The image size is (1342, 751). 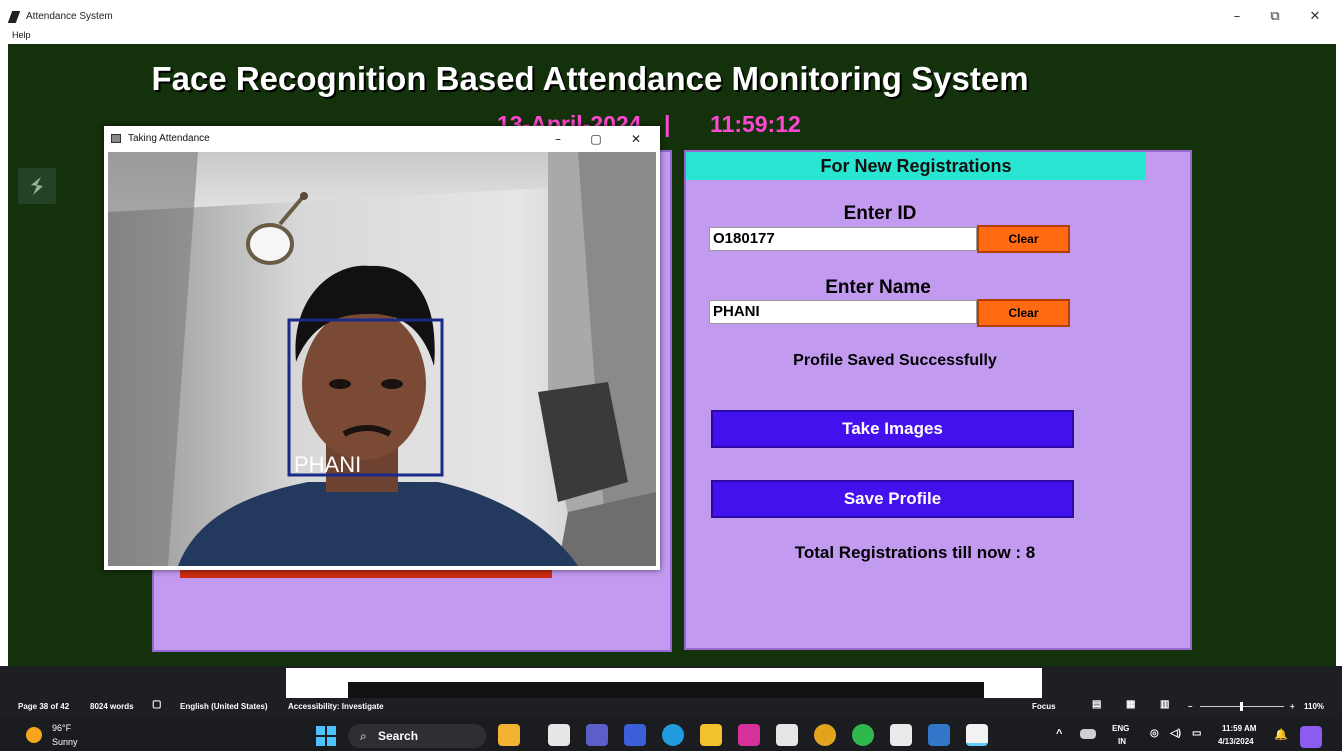 I want to click on search-icon: ⌕, so click(x=363, y=736).